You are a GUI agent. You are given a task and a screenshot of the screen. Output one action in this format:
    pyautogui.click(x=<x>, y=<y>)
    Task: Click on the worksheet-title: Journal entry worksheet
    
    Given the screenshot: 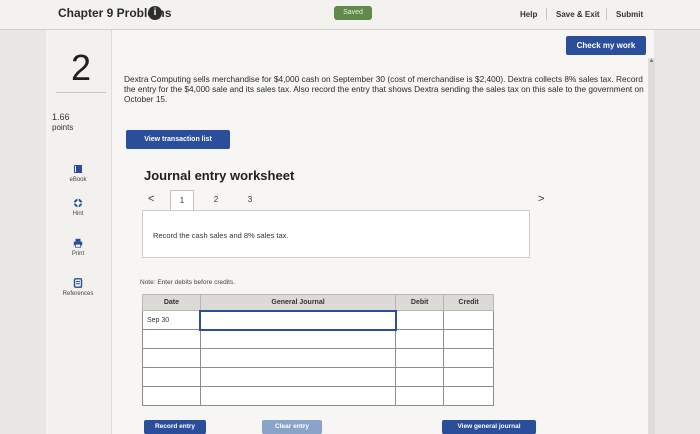 What is the action you would take?
    pyautogui.click(x=219, y=175)
    